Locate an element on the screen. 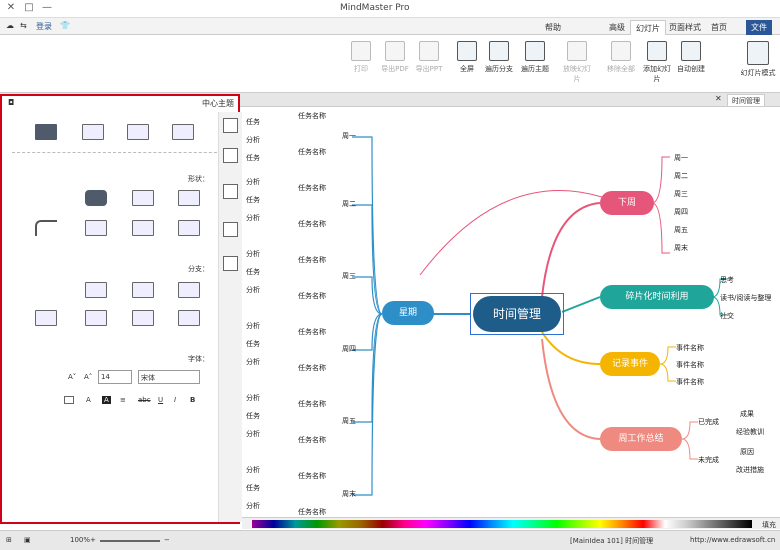 The width and height of the screenshot is (780, 550). document-tab: 时间管理 is located at coordinates (746, 100).